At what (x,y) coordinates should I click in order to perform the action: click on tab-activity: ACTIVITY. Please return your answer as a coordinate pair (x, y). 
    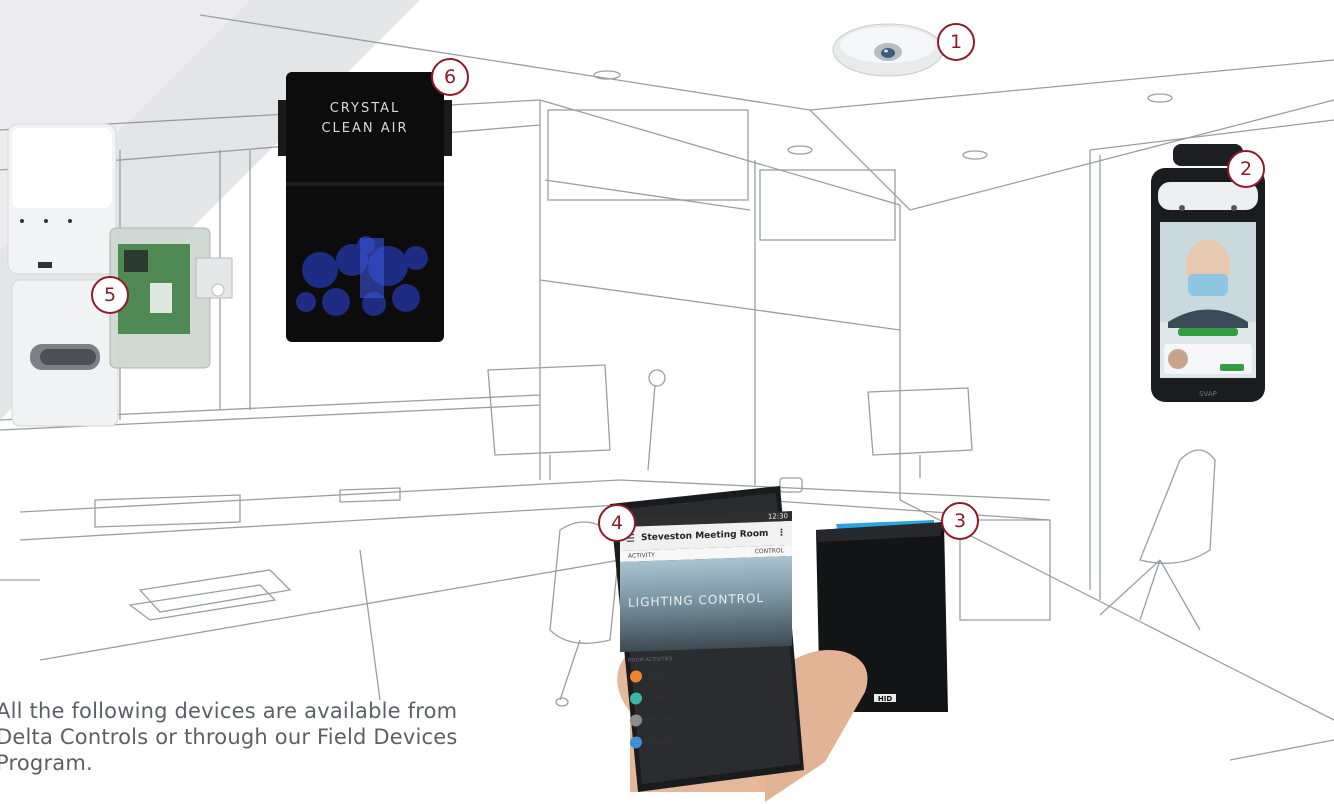
    Looking at the image, I should click on (641, 556).